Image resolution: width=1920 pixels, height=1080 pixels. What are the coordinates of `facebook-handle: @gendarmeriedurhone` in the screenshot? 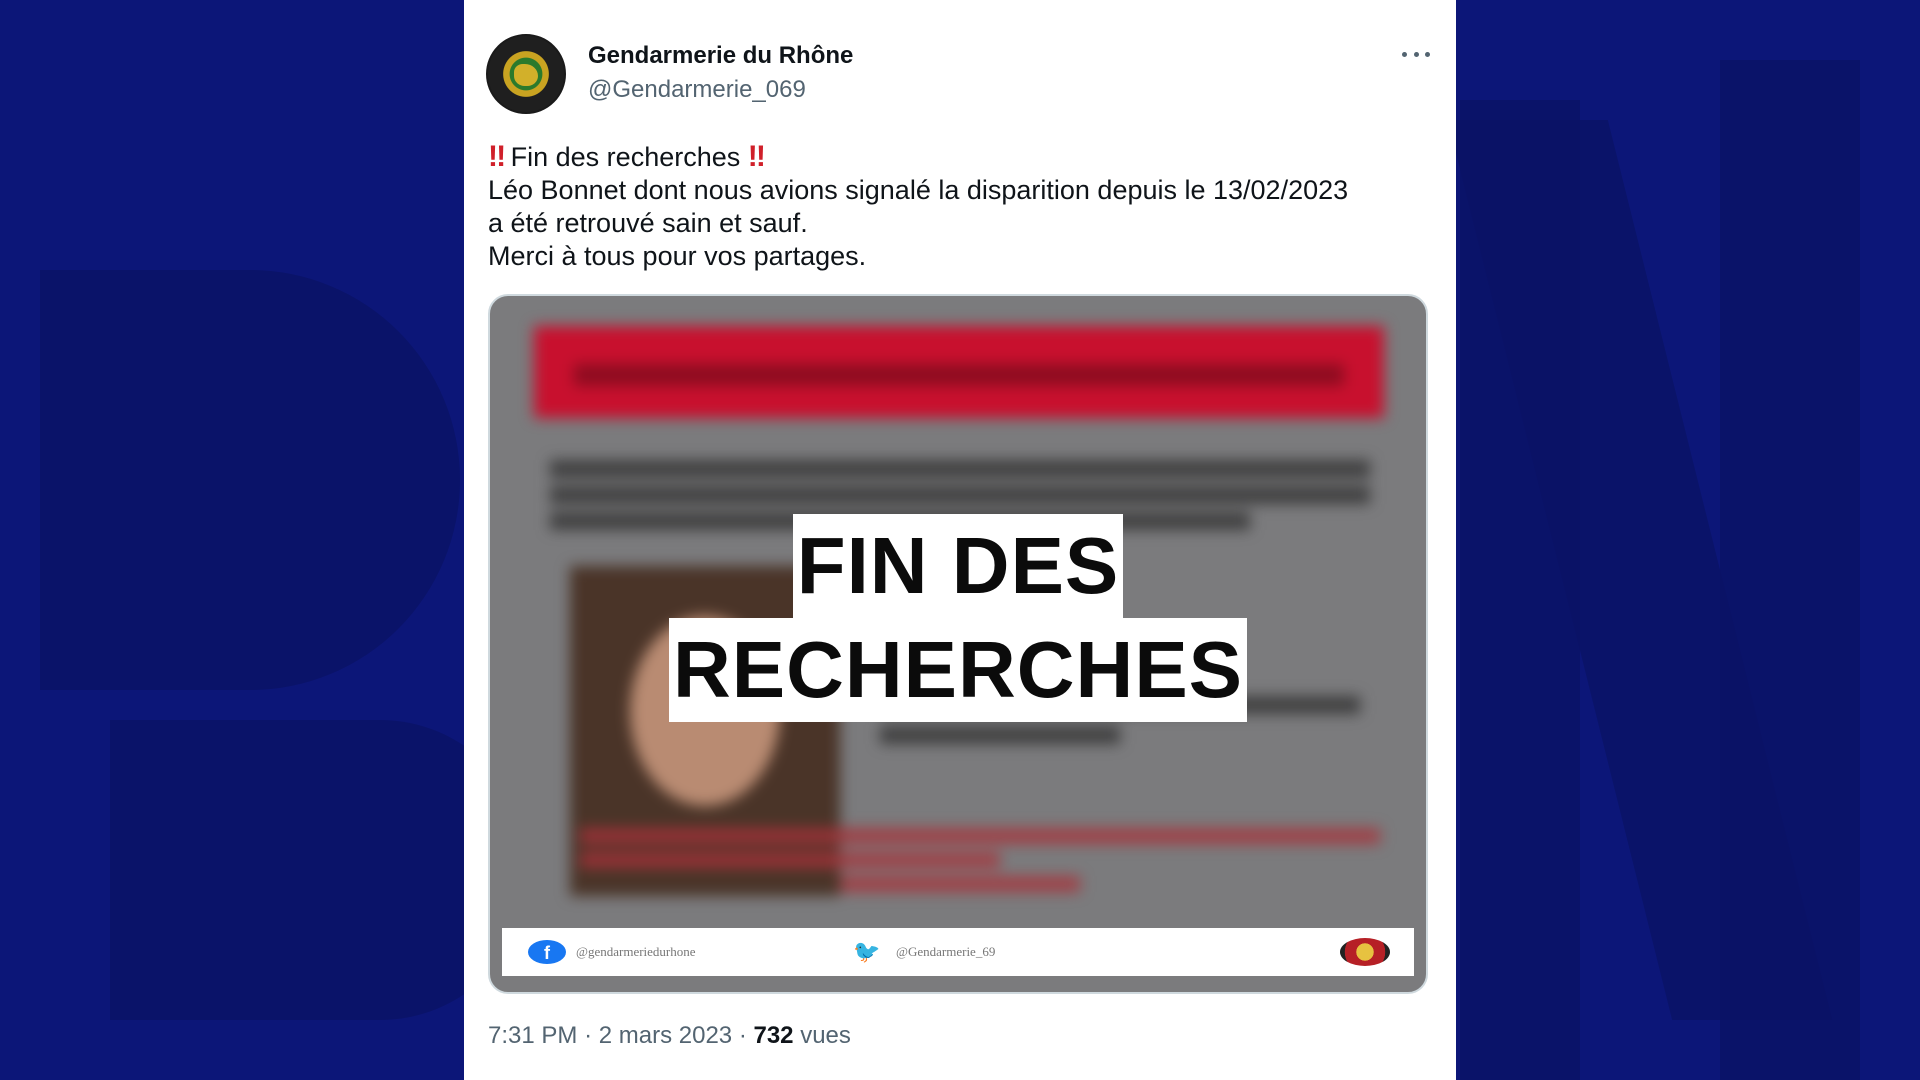 It's located at (636, 951).